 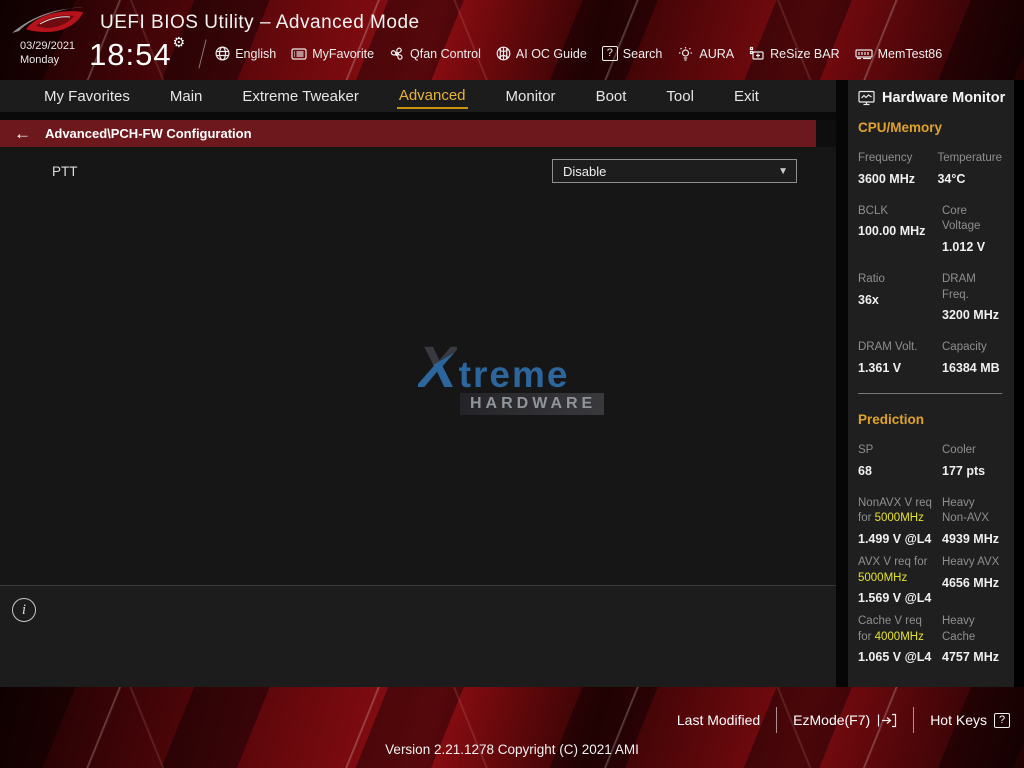 I want to click on ai-oc-icon, so click(x=503, y=53).